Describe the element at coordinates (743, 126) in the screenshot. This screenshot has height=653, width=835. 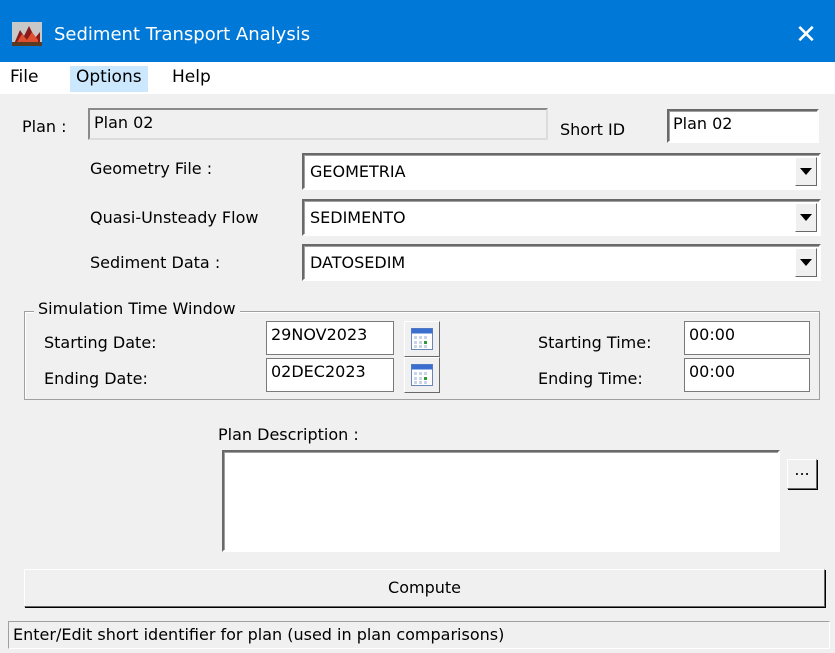
I see `short-id-input: Plan 02` at that location.